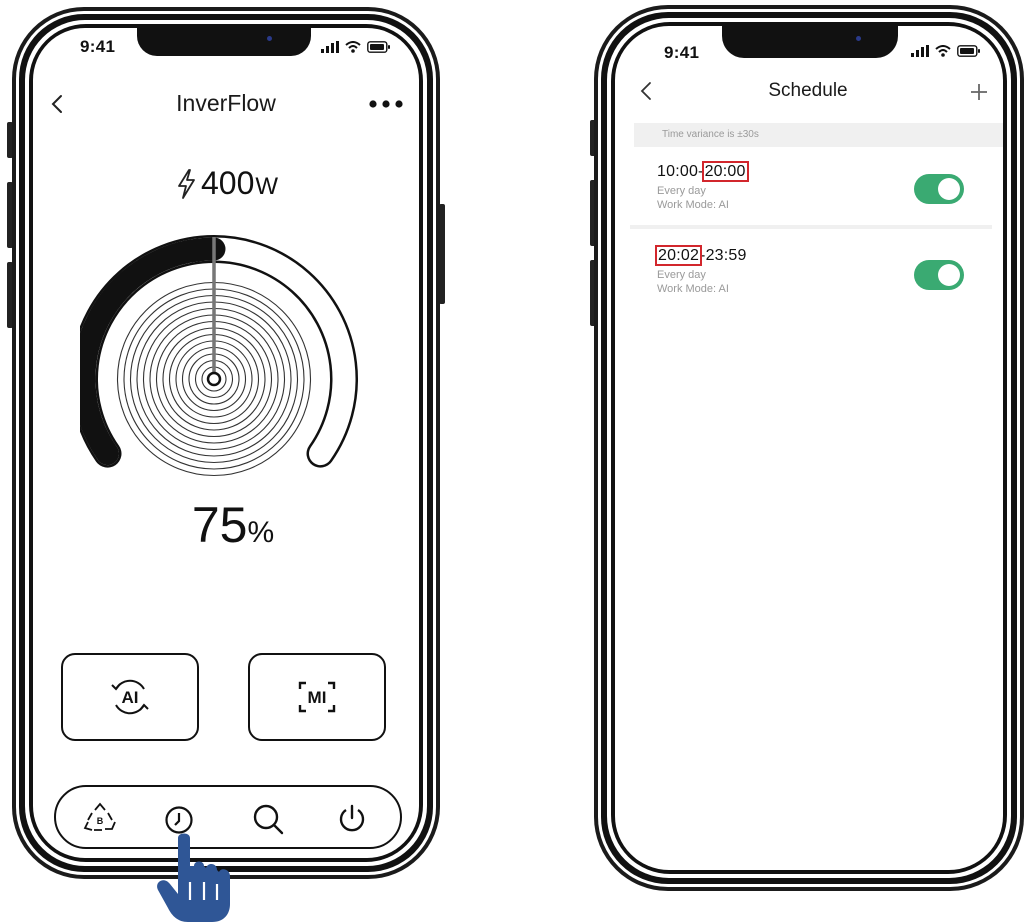  Describe the element at coordinates (267, 186) in the screenshot. I see `power-unit: W` at that location.